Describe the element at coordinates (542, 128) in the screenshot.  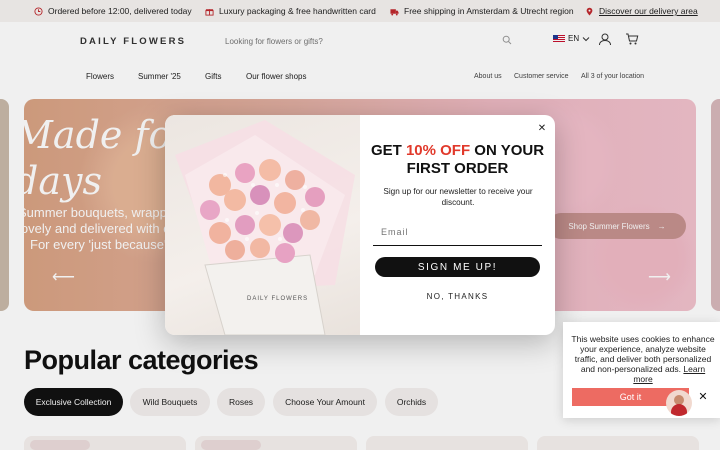
I see `close-popup-icon: ✕` at that location.